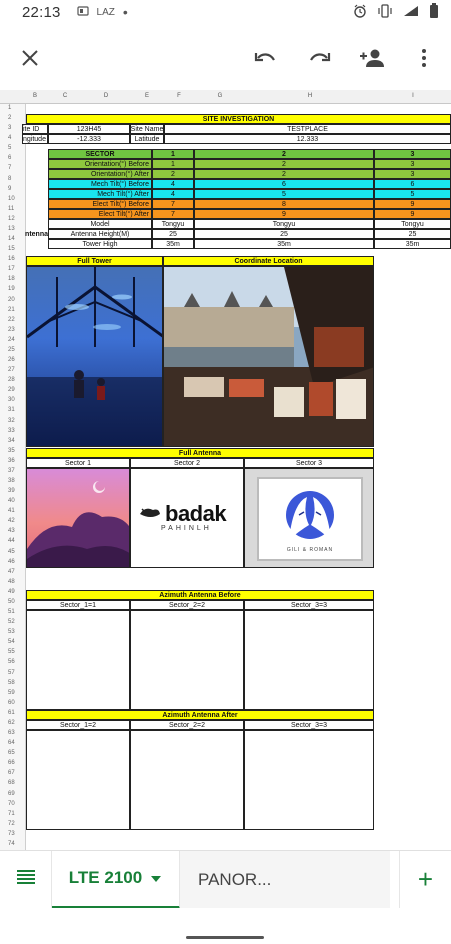 The width and height of the screenshot is (451, 944). What do you see at coordinates (13, 622) in the screenshot?
I see `row-label: 52` at bounding box center [13, 622].